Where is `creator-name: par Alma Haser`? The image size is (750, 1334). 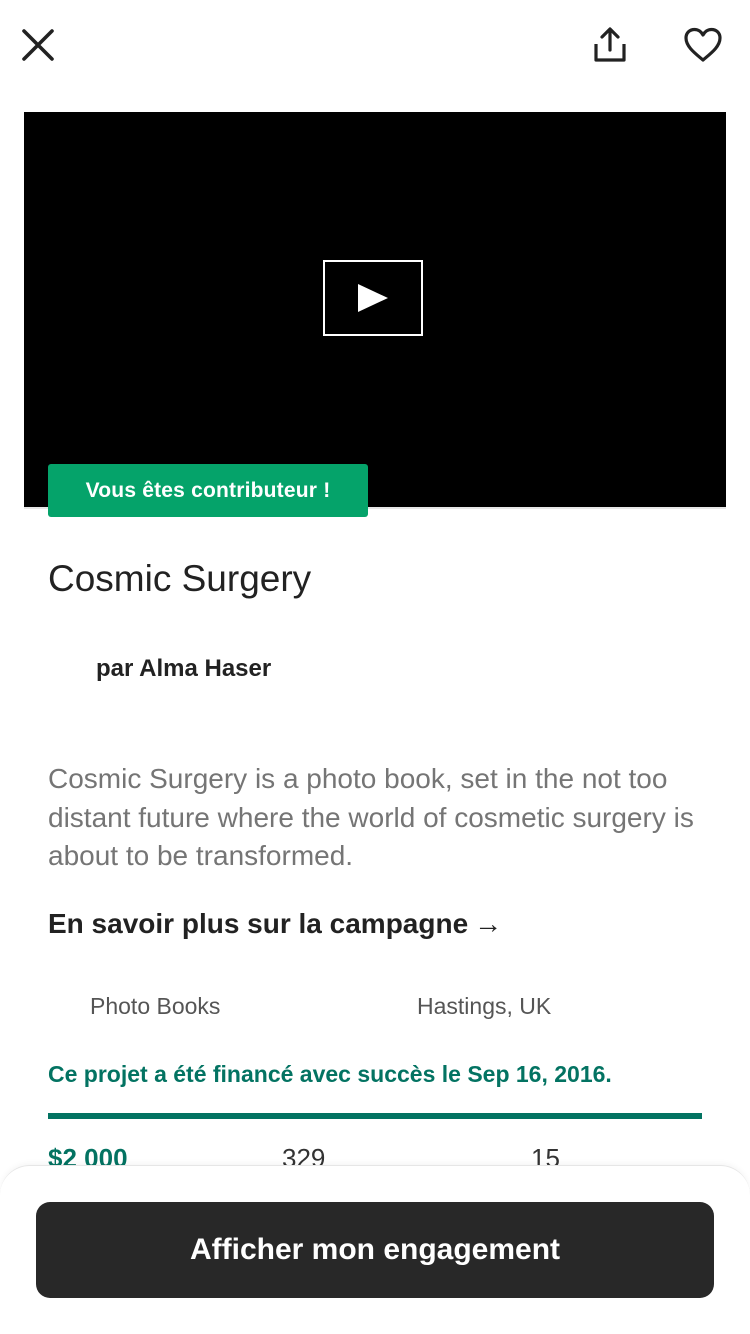
creator-name: par Alma Haser is located at coordinates (183, 669).